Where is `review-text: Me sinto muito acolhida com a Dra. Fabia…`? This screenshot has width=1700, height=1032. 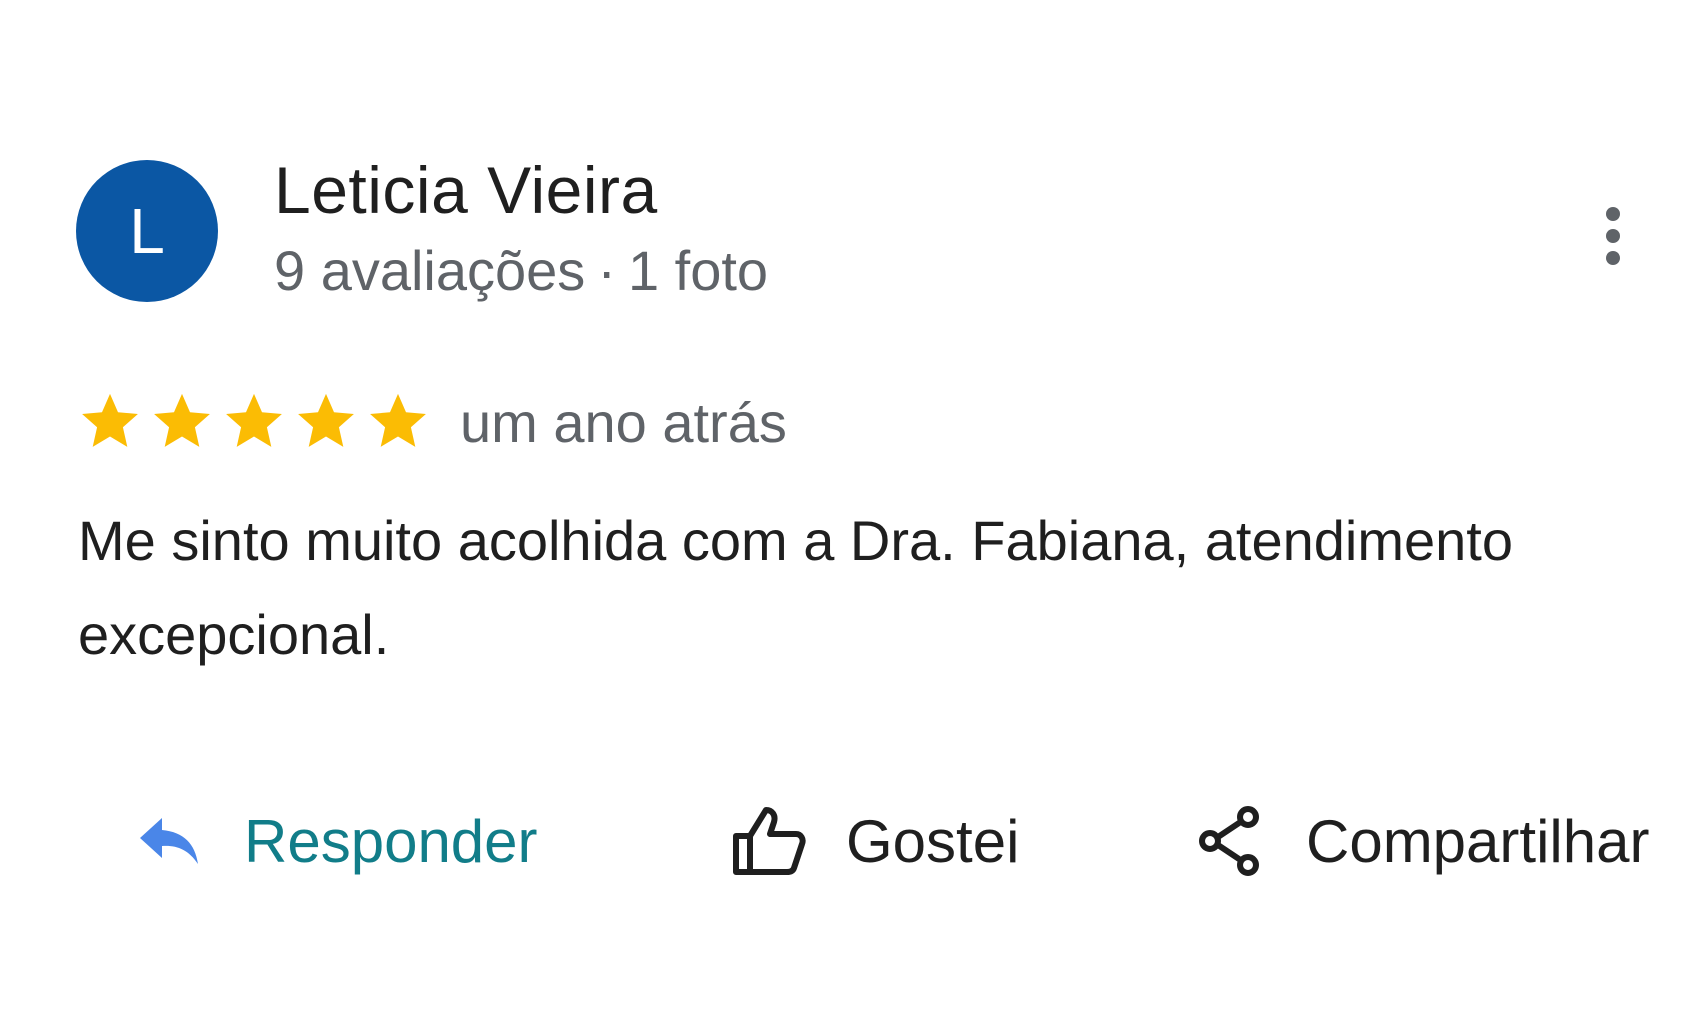
review-text: Me sinto muito acolhida com a Dra. Fabia… is located at coordinates (795, 587).